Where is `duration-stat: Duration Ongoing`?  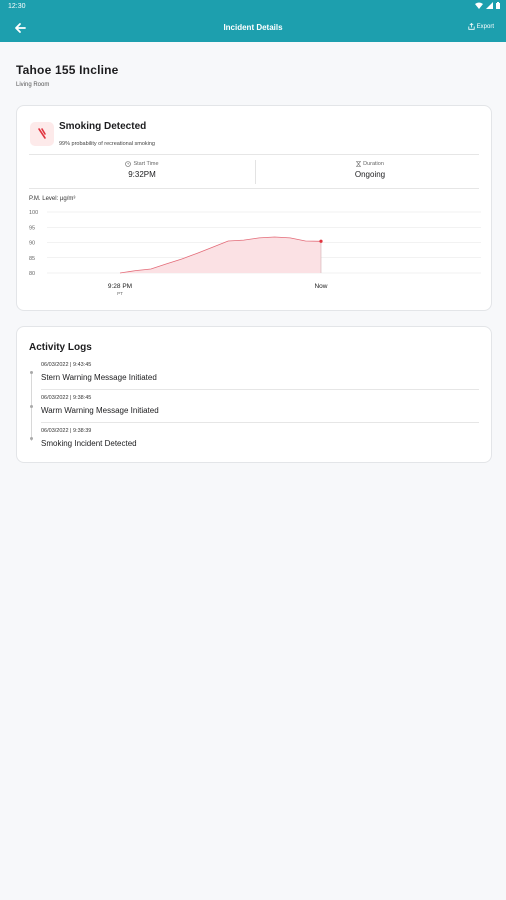
duration-stat: Duration Ongoing is located at coordinates (370, 170).